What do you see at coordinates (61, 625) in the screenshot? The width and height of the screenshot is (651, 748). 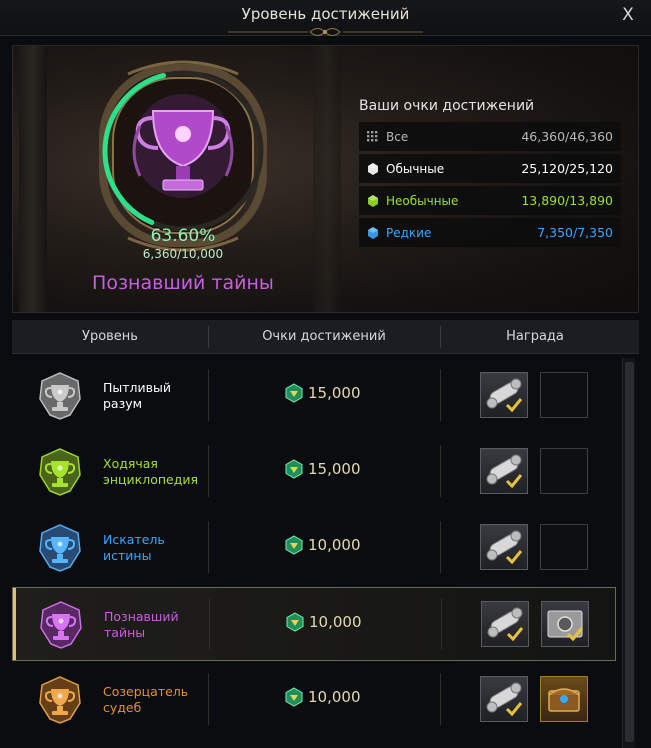 I see `purple-trophy-emblem-icon` at bounding box center [61, 625].